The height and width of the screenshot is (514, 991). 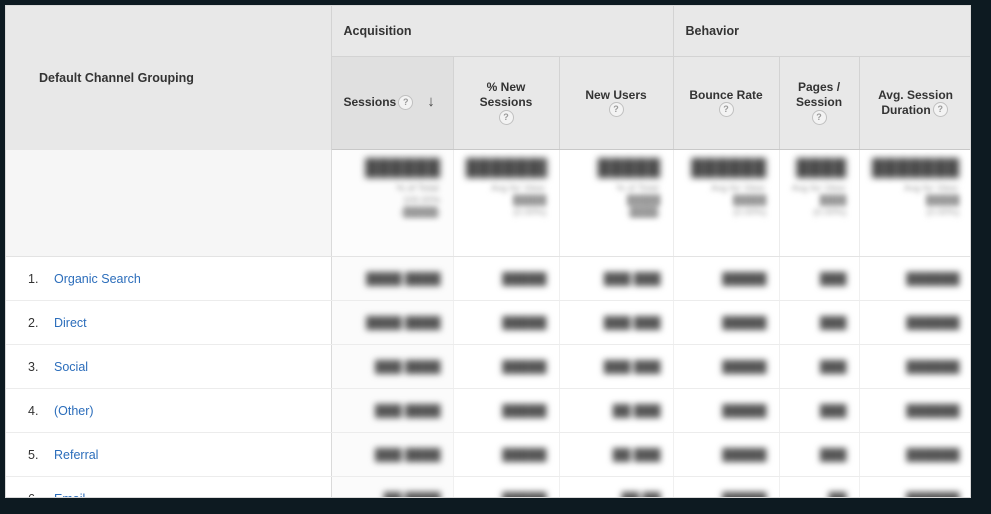 I want to click on column-header-pct-new-sessions: % New Sessions ?, so click(x=506, y=103).